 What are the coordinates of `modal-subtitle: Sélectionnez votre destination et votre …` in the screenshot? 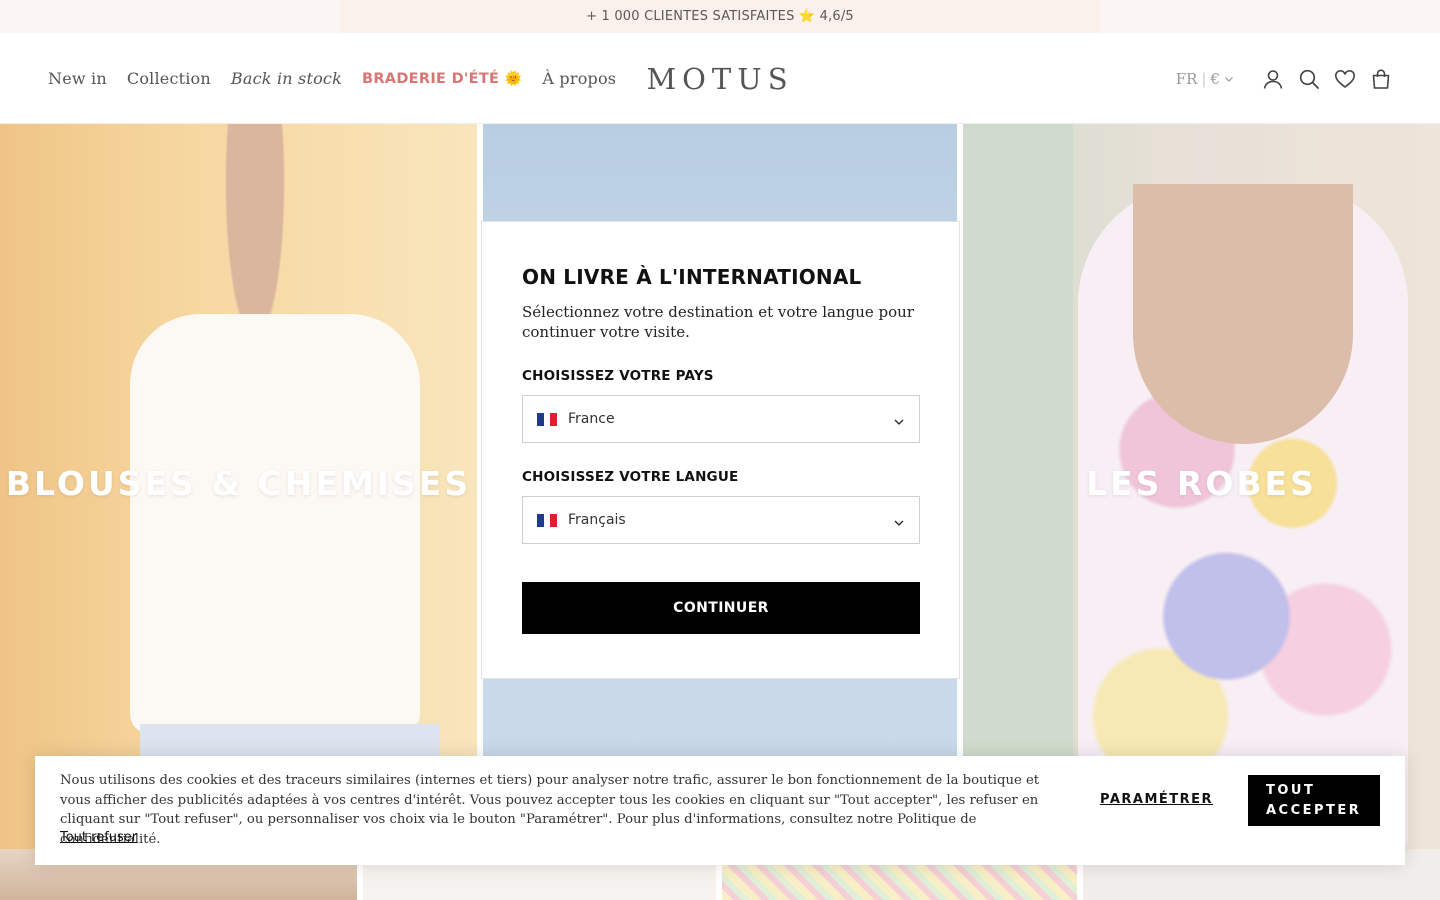 It's located at (718, 322).